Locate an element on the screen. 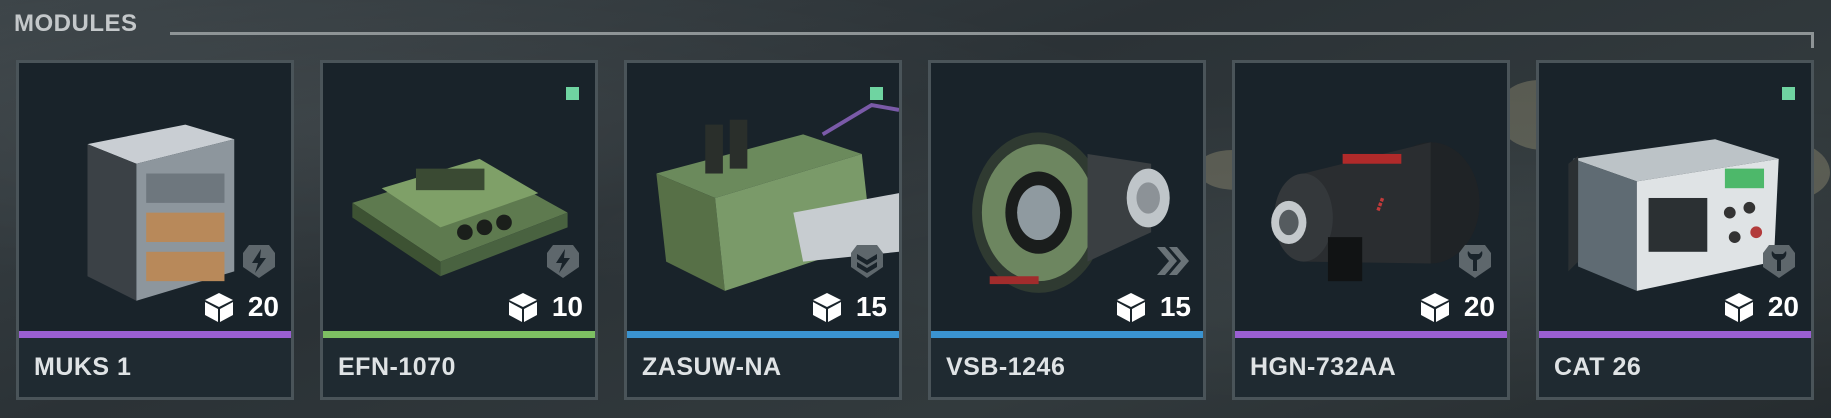  module-card-efn-1070: 10 EFN-1070 is located at coordinates (459, 230).